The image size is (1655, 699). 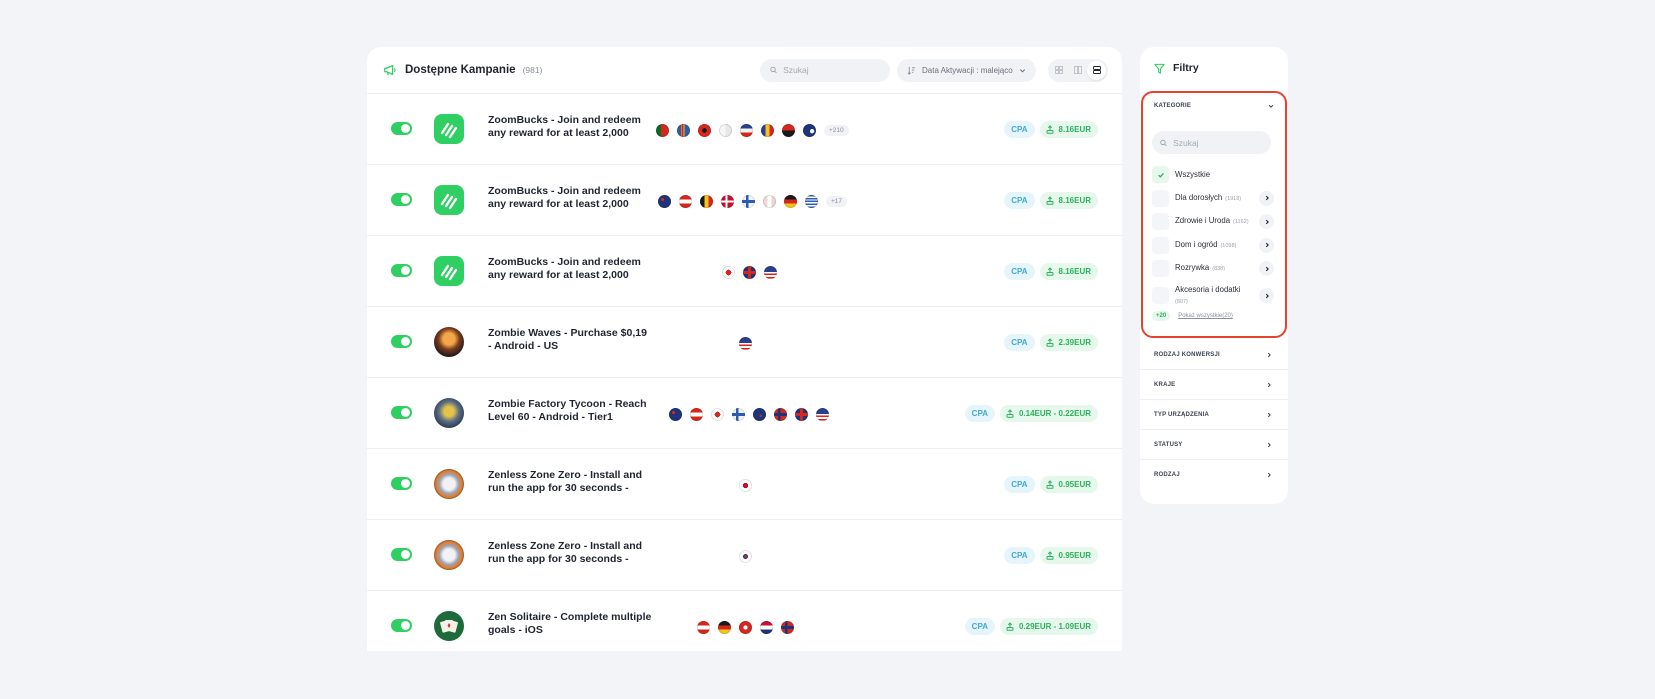 I want to click on category-item-home: Dom i ogród (1098), so click(x=1213, y=246).